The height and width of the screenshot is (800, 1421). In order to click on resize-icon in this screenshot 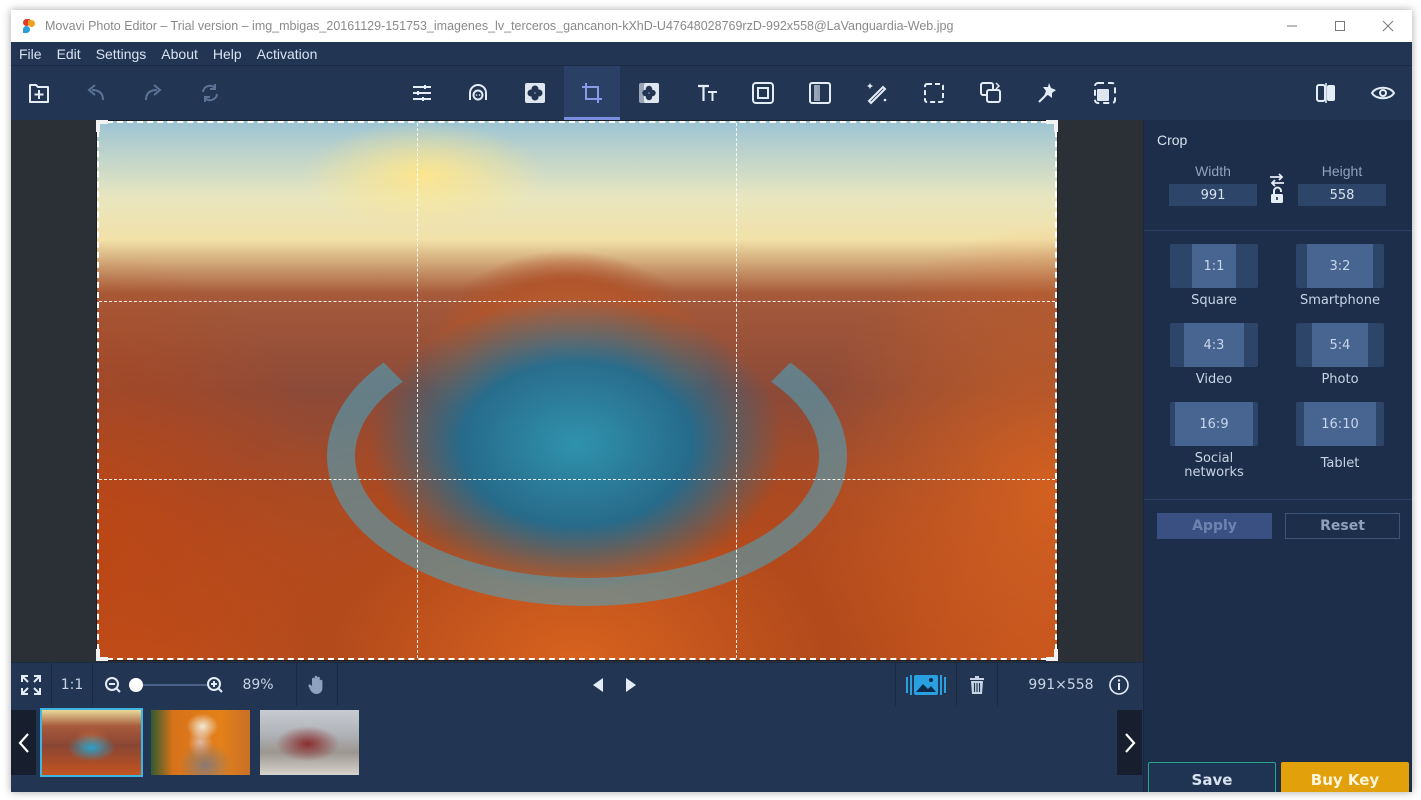, I will do `click(990, 92)`.